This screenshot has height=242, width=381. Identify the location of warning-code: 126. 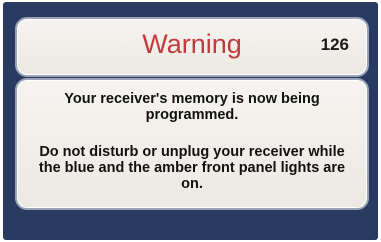
(334, 44).